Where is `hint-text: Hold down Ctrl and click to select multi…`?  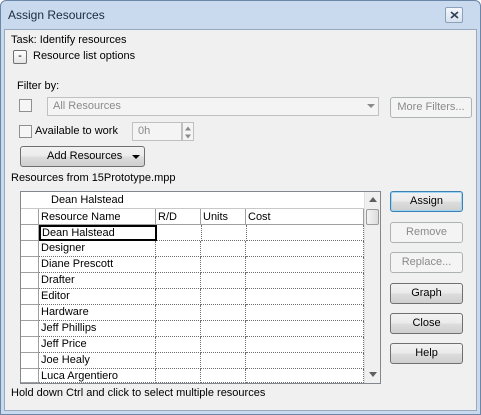 hint-text: Hold down Ctrl and click to select multi… is located at coordinates (138, 393).